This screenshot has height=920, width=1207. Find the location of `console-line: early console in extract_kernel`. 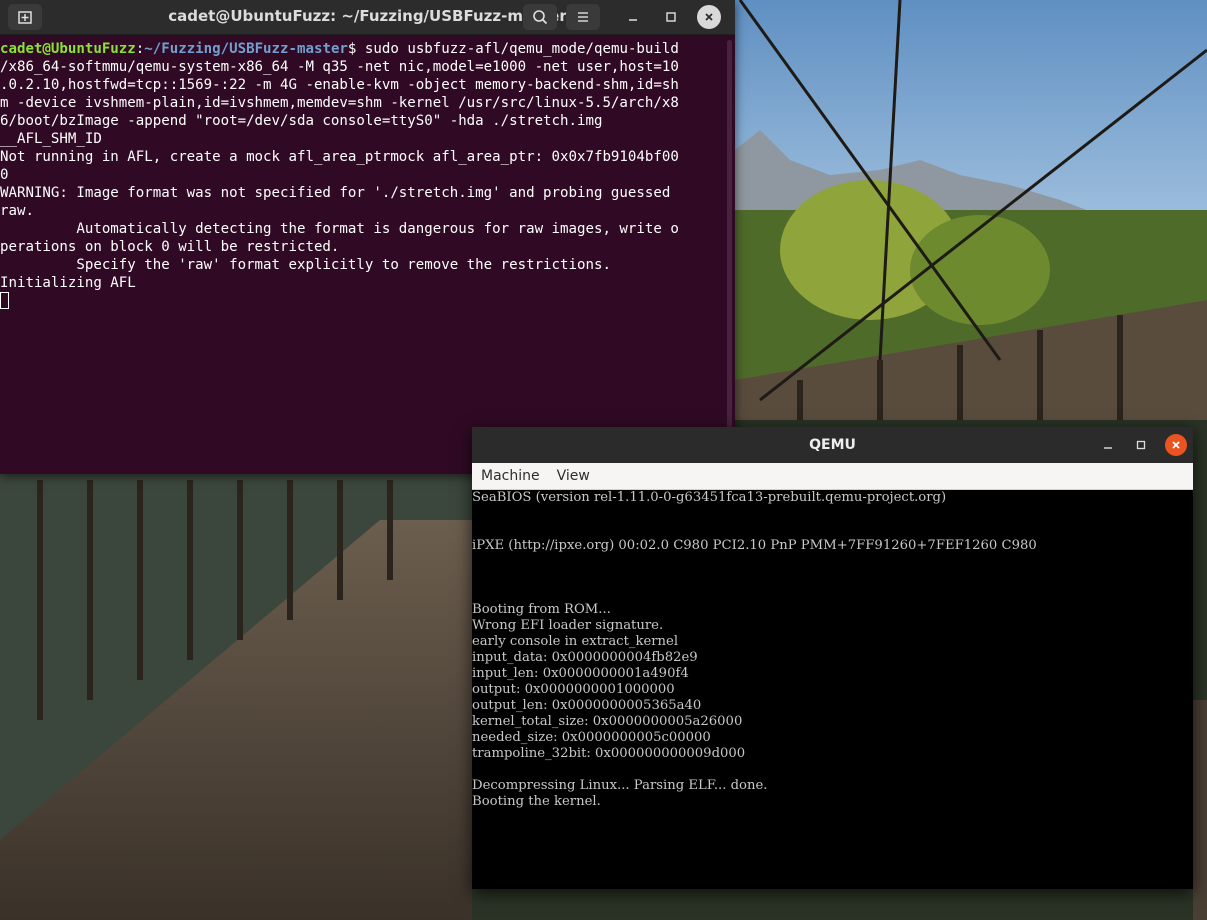

console-line: early console in extract_kernel is located at coordinates (575, 641).